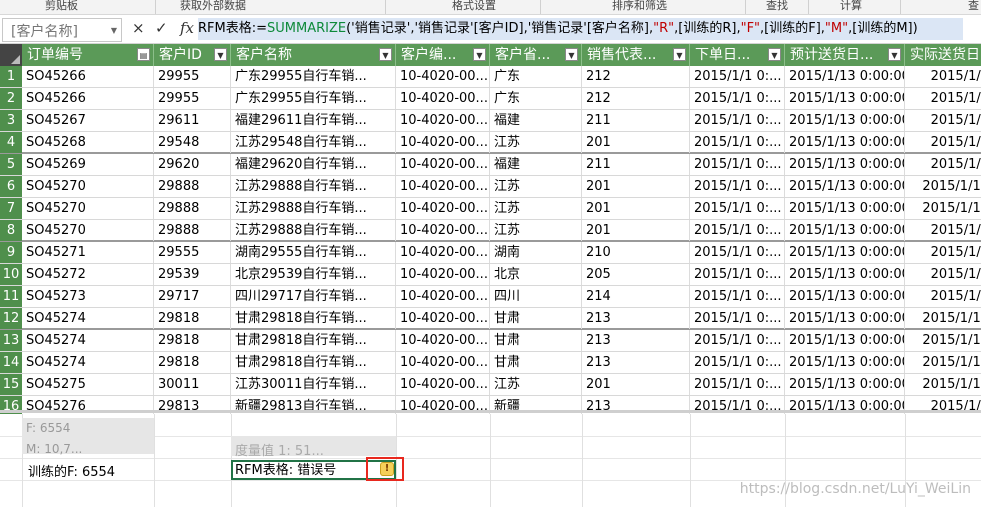 This screenshot has height=507, width=981. I want to click on row-number: 8, so click(11, 230).